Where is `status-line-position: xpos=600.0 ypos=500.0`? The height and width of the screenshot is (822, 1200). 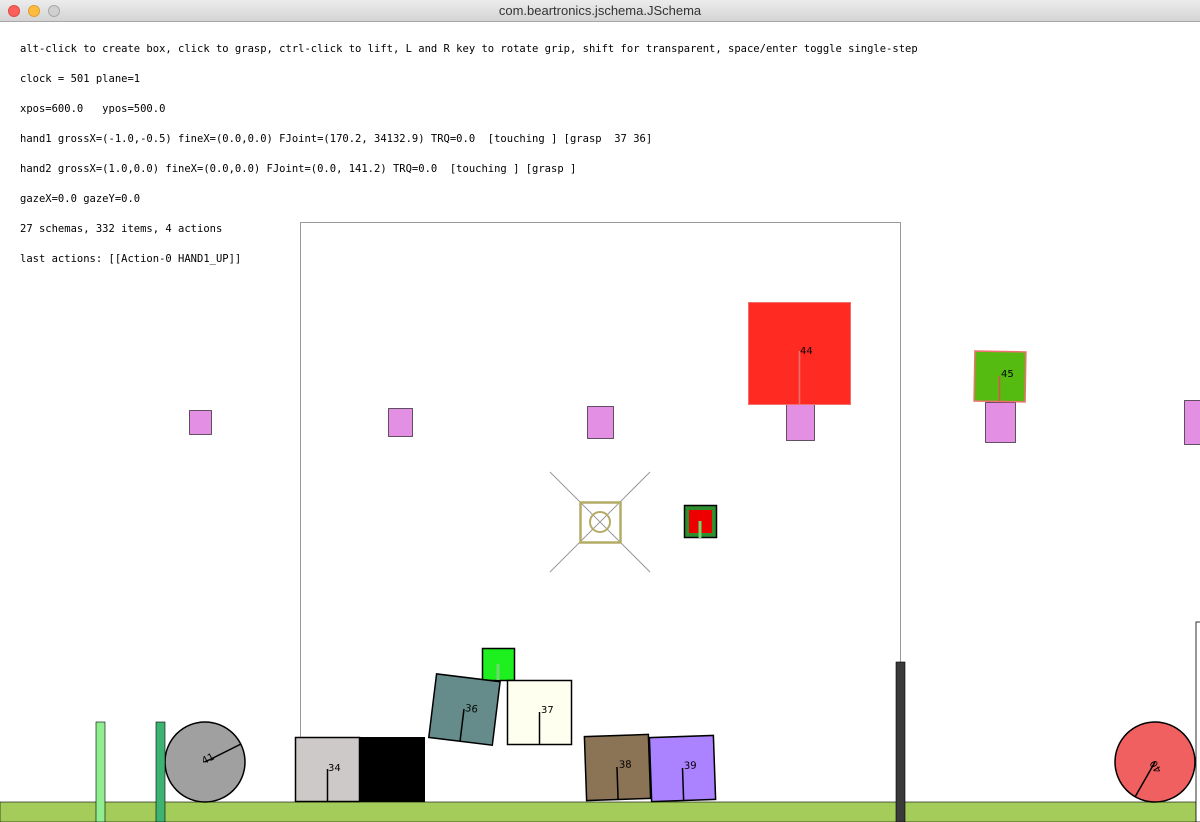
status-line-position: xpos=600.0 ypos=500.0 is located at coordinates (93, 109).